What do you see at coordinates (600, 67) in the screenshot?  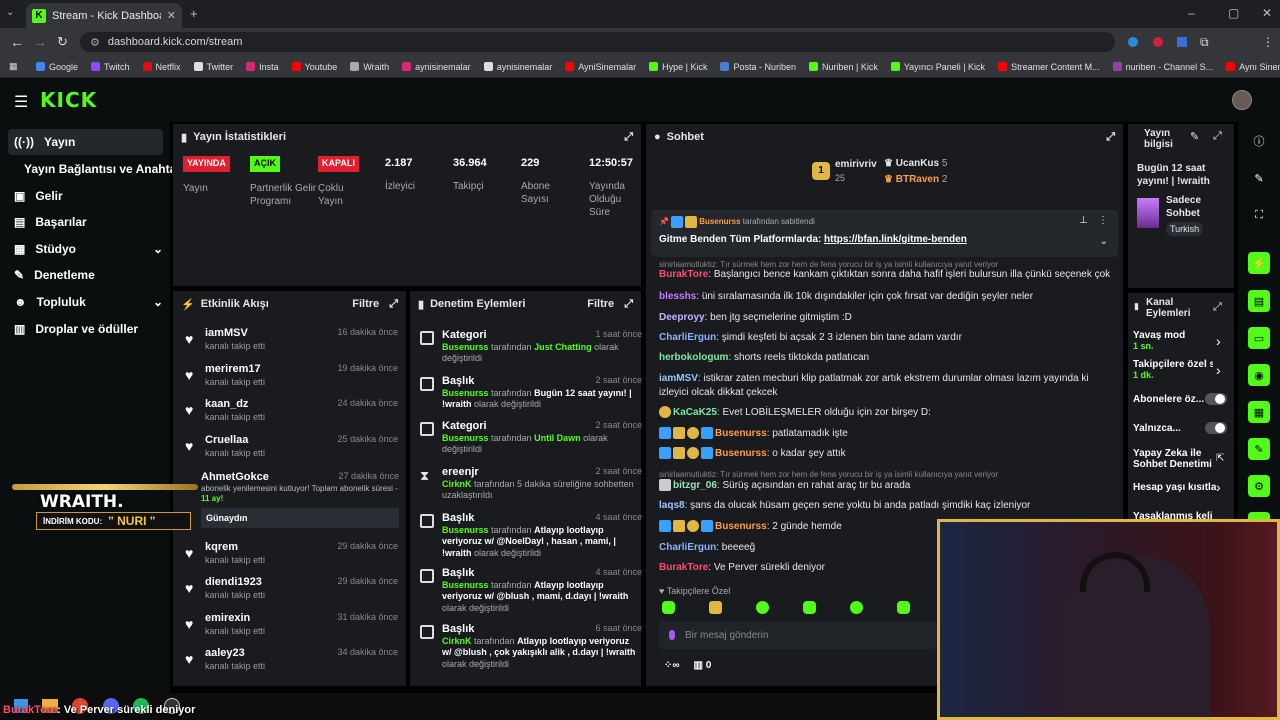 I see `bookmark: AyniSinemalar` at bounding box center [600, 67].